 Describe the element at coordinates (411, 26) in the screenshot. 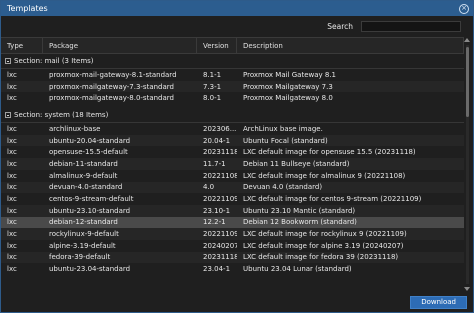

I see `search-input` at that location.